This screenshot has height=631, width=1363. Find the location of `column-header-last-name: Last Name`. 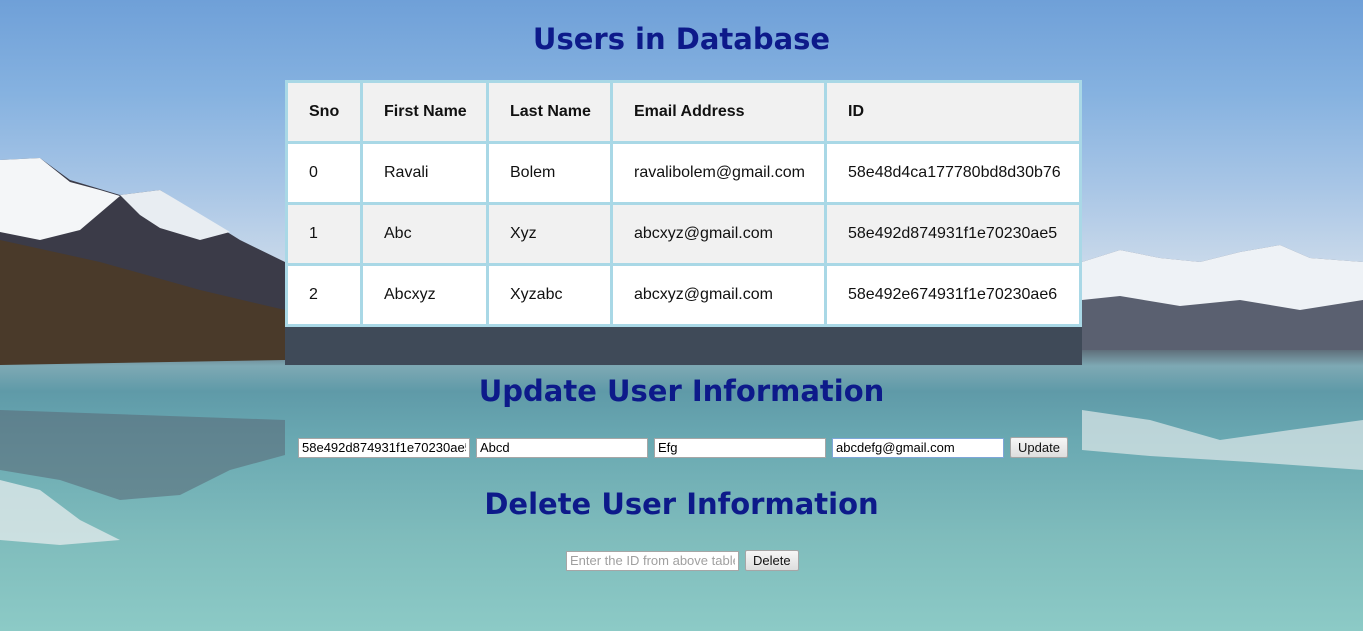

column-header-last-name: Last Name is located at coordinates (549, 112).